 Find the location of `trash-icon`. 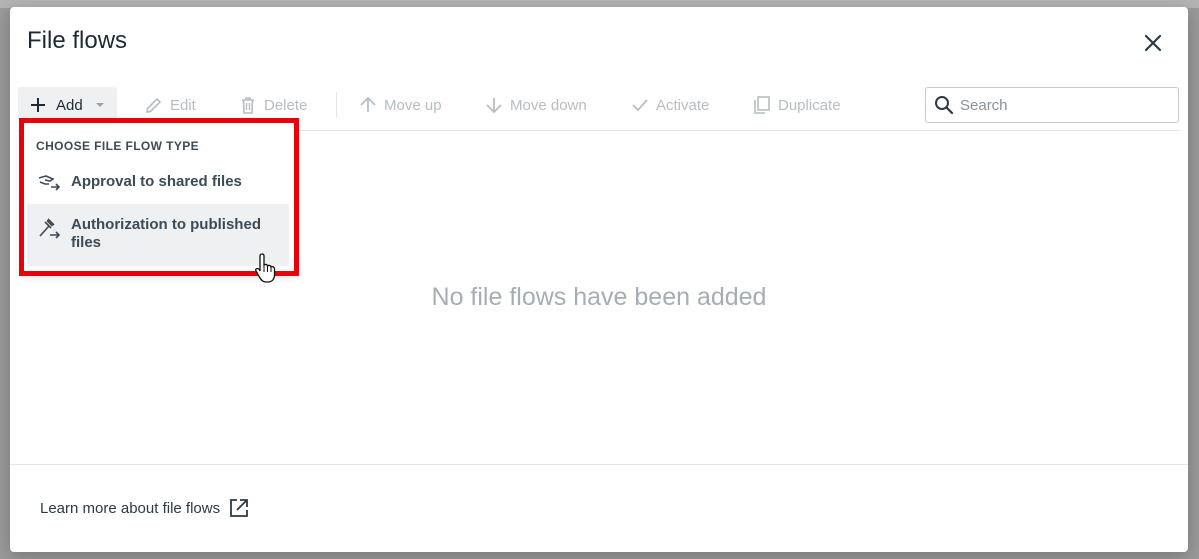

trash-icon is located at coordinates (248, 105).